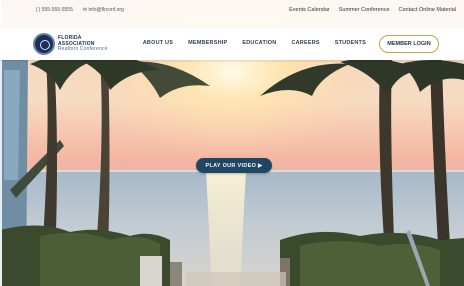  Describe the element at coordinates (409, 44) in the screenshot. I see `member-login-button: MEMBER LOGIN` at that location.